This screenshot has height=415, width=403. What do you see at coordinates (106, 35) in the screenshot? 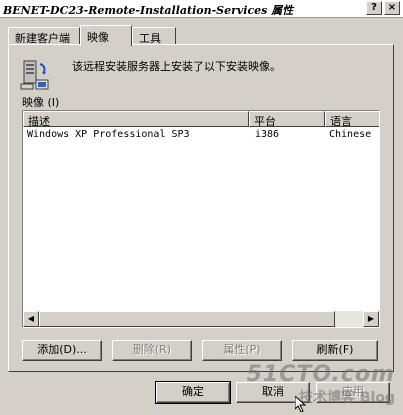
I see `tab-images: 映像` at bounding box center [106, 35].